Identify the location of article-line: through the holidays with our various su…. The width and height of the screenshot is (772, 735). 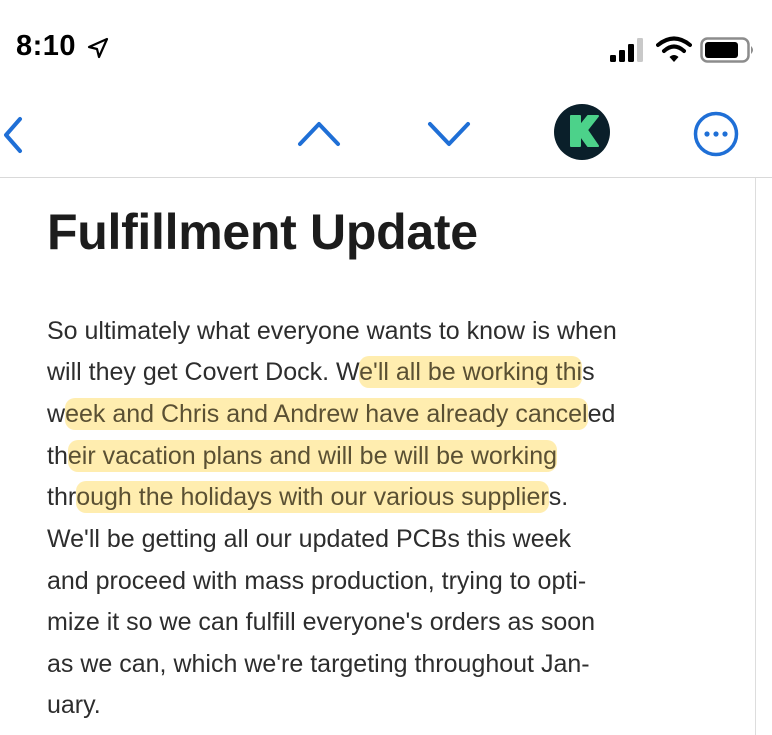
(307, 497).